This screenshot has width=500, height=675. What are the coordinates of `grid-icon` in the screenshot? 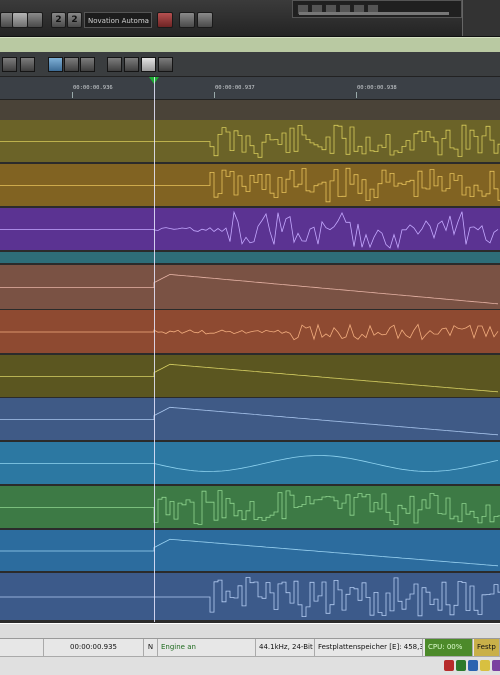 It's located at (131, 64).